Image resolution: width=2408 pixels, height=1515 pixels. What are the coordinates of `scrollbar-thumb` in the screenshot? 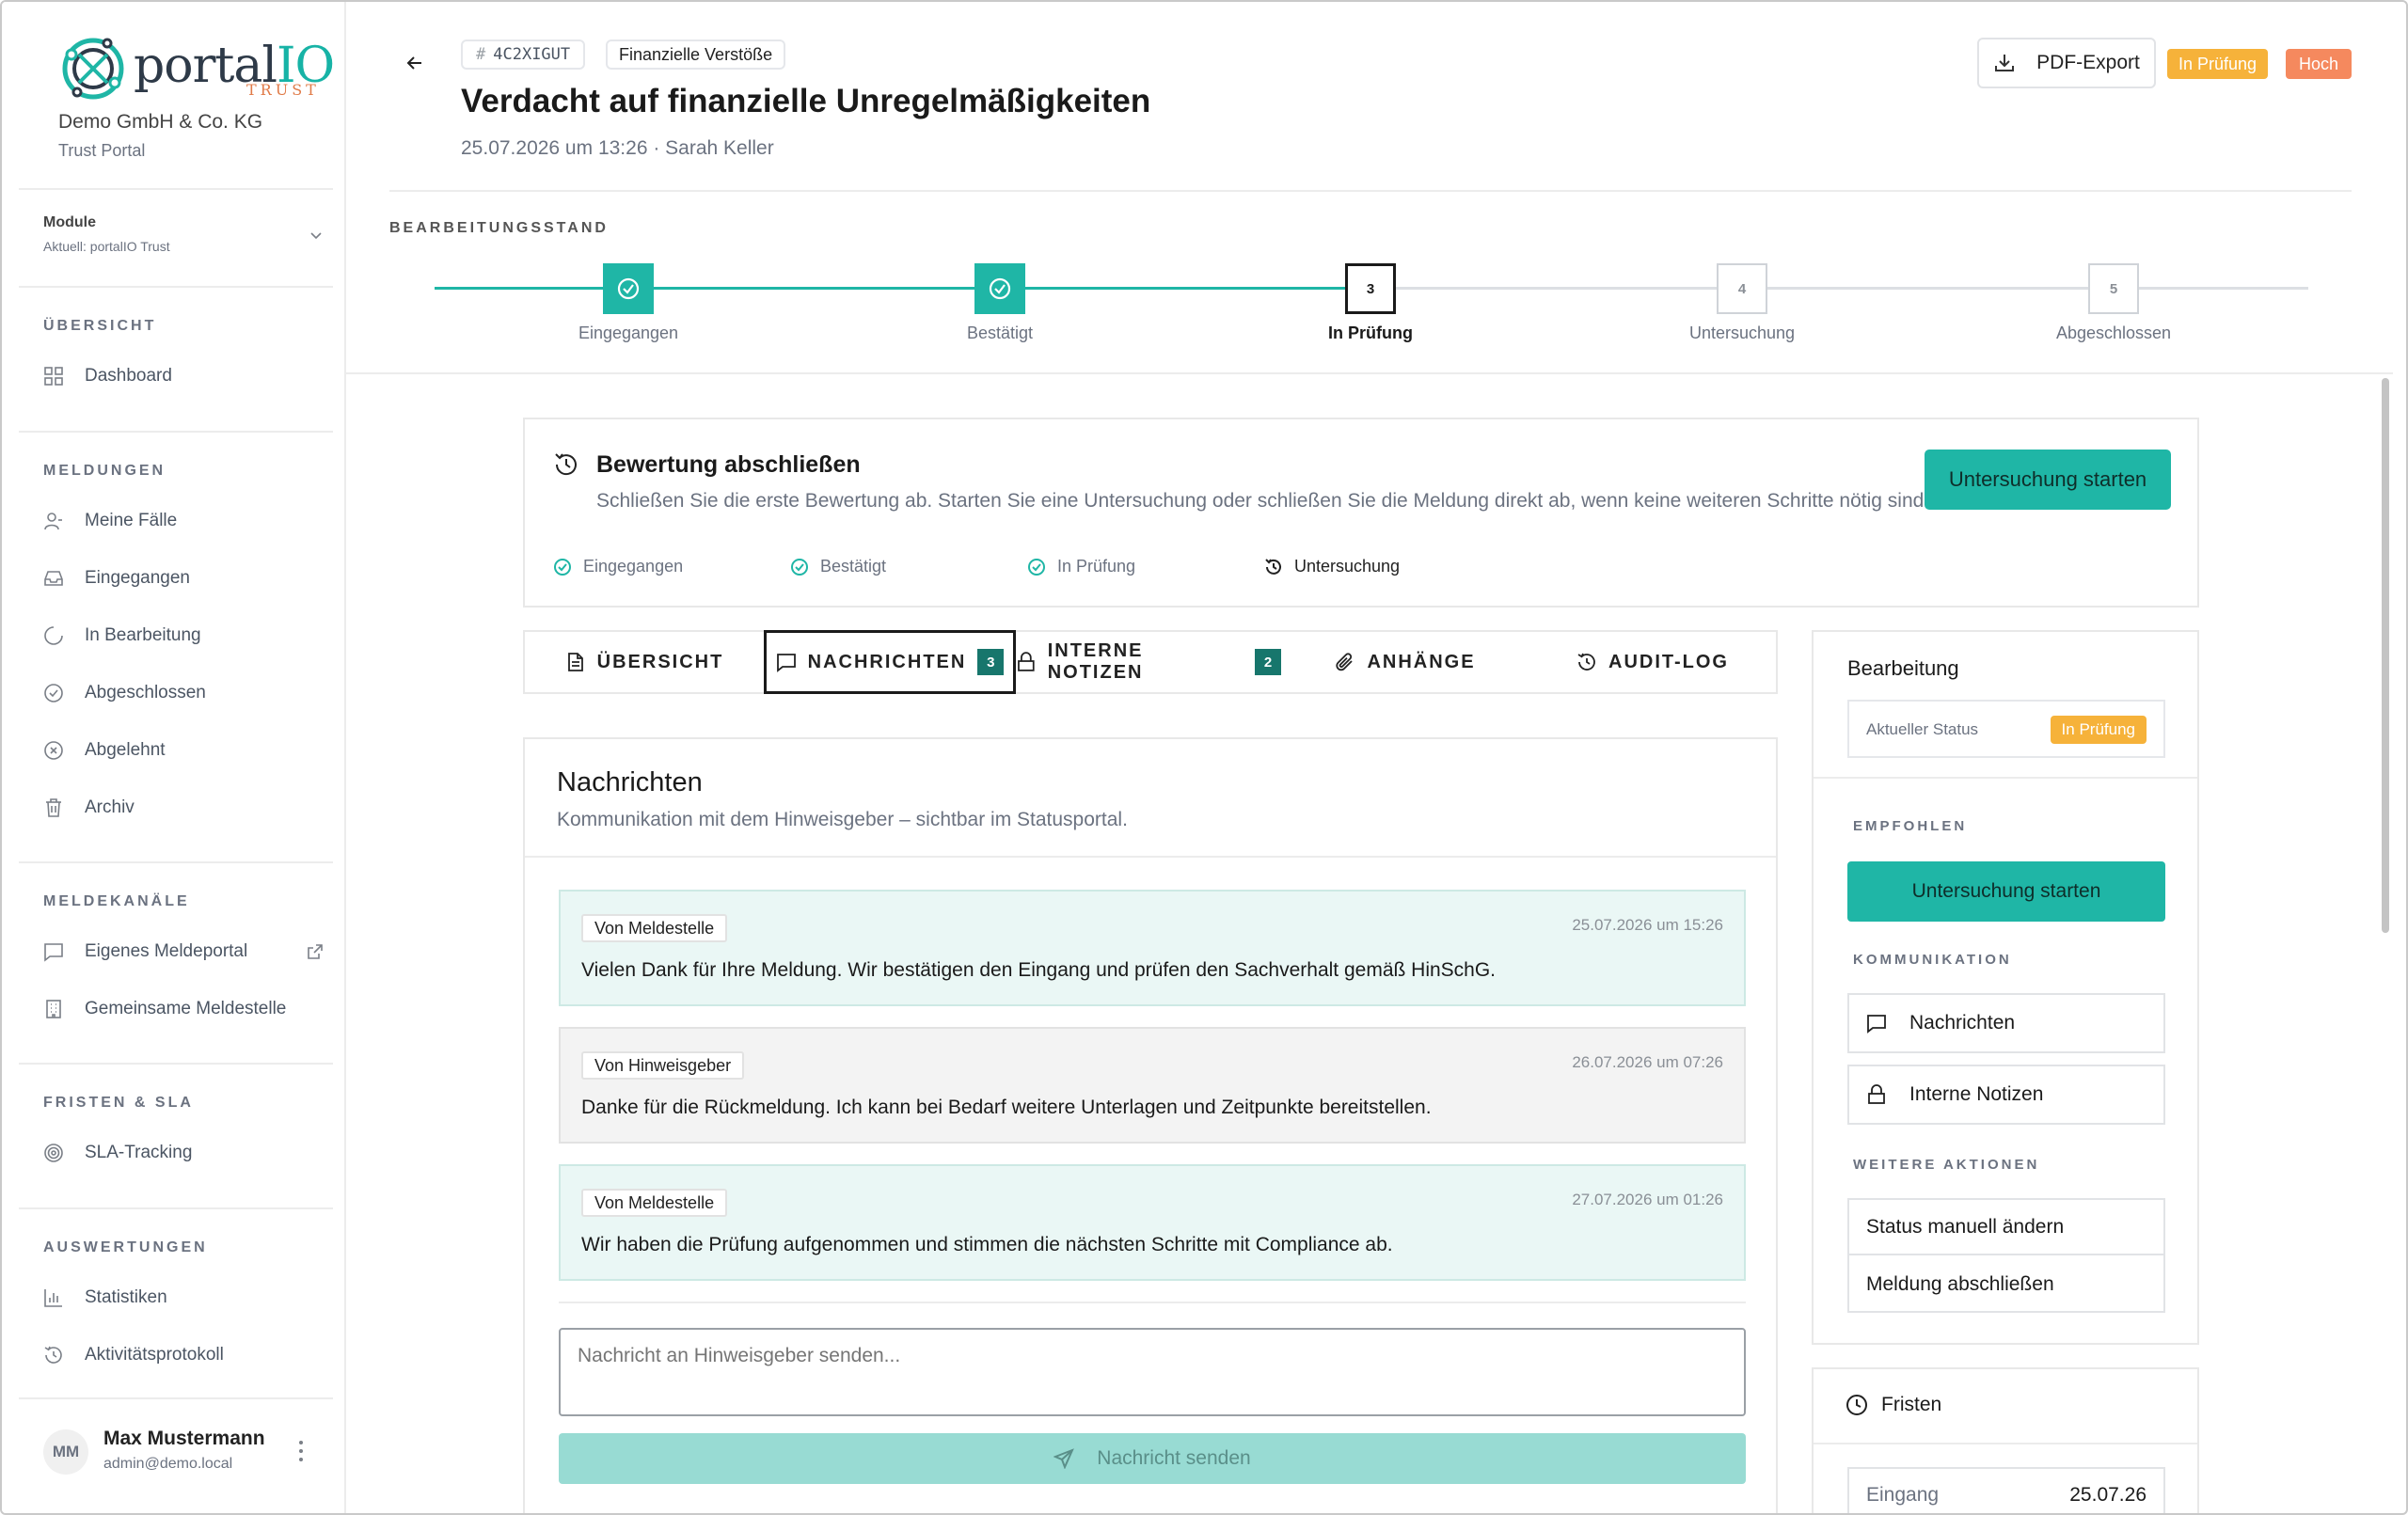 It's located at (2385, 655).